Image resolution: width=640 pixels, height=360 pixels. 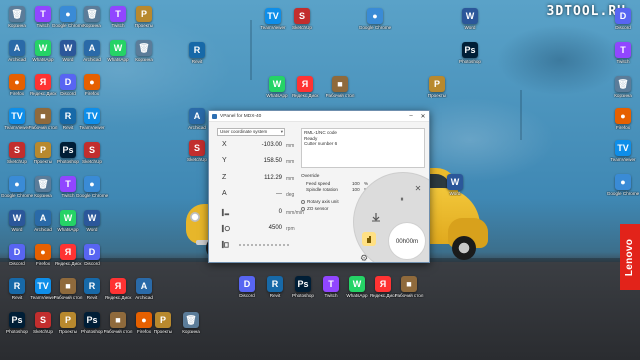 I want to click on zo-sensor-option: ZO sensor, so click(x=314, y=208).